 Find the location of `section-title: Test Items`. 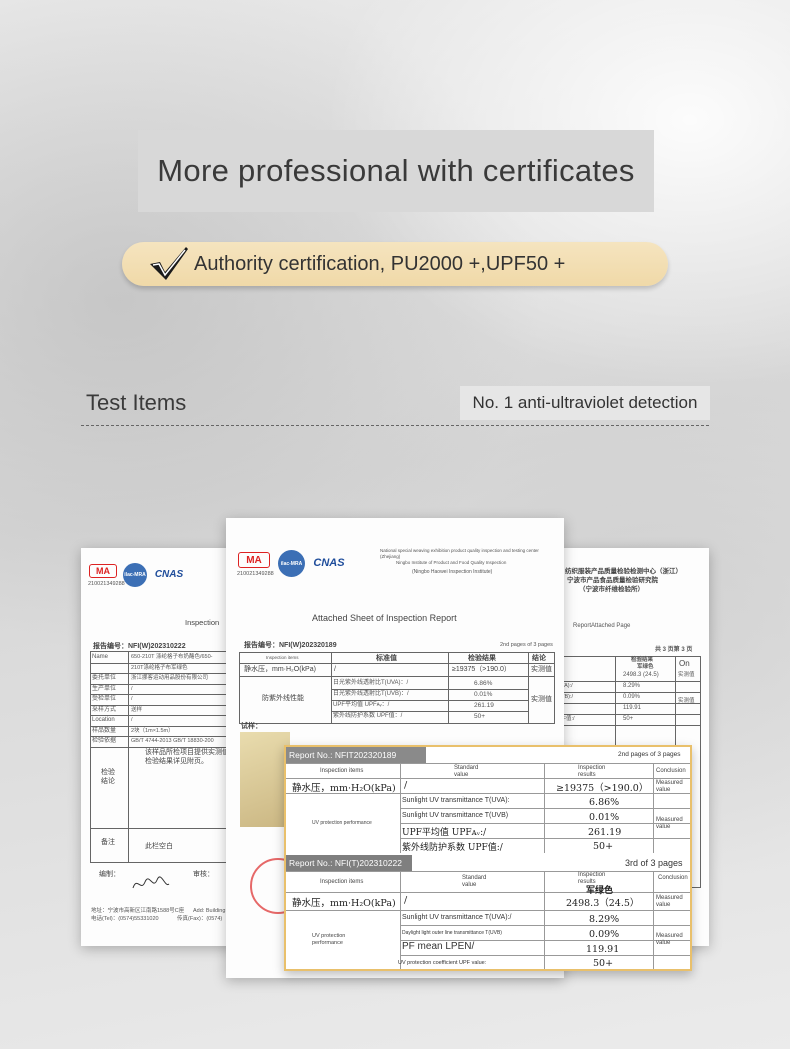

section-title: Test Items is located at coordinates (136, 402).